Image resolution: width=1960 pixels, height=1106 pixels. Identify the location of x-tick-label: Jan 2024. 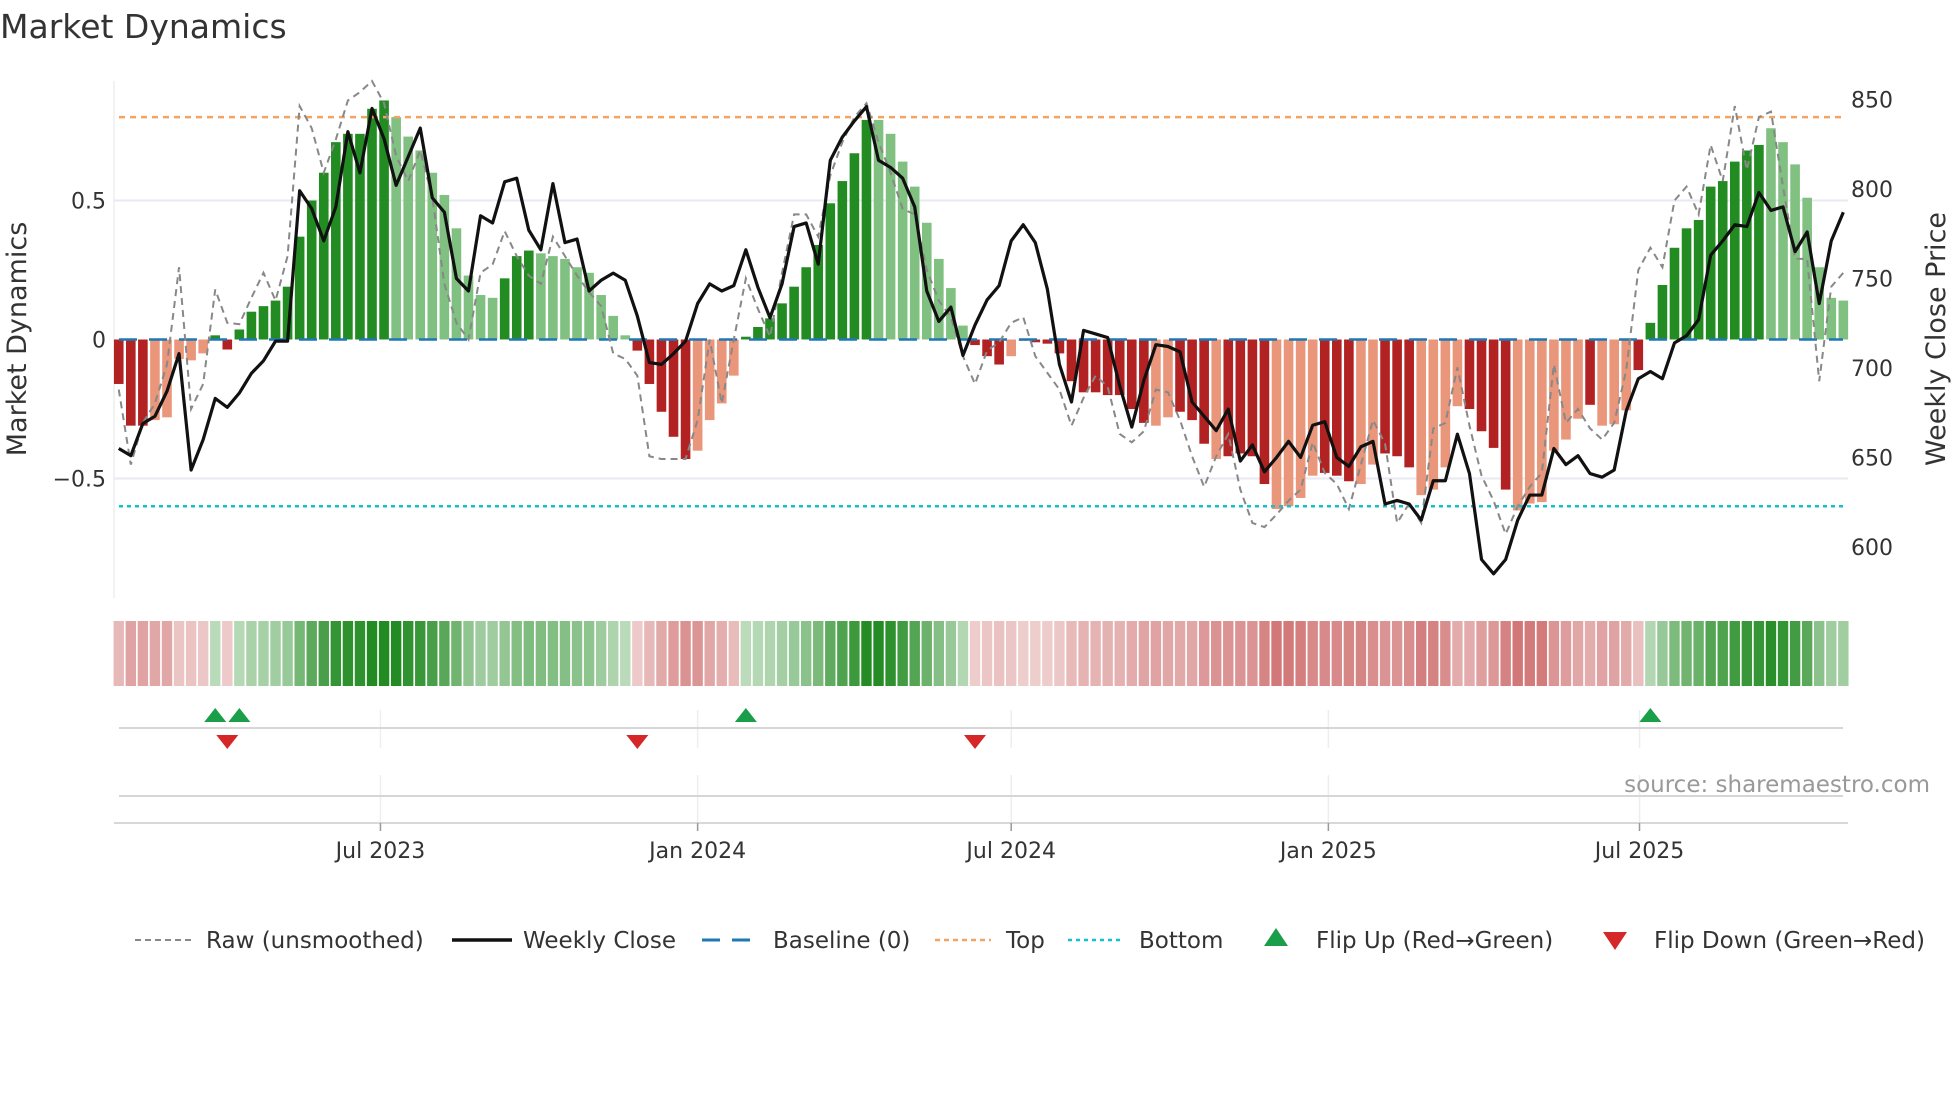
(696, 851).